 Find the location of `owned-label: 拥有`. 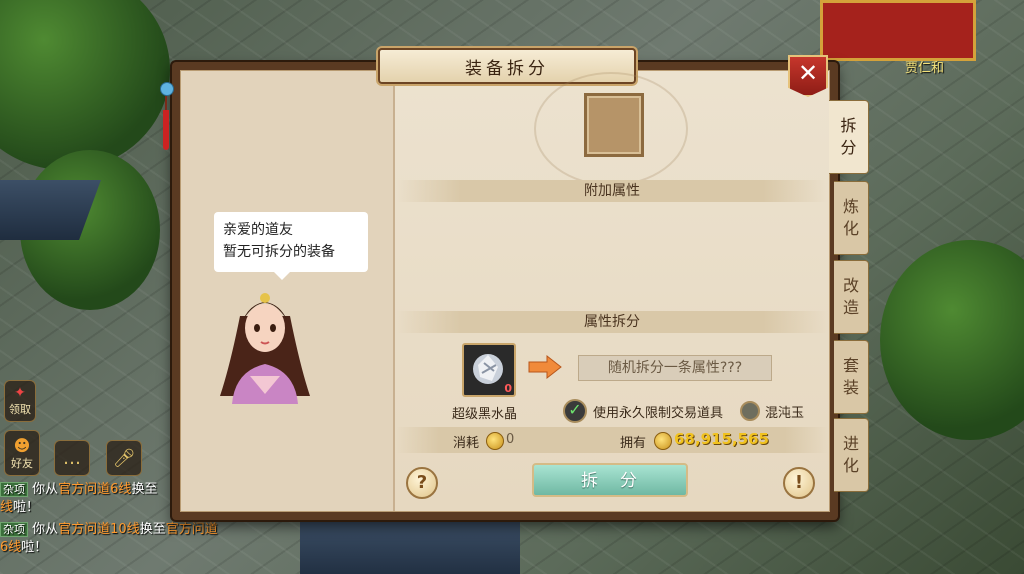

owned-label: 拥有 is located at coordinates (633, 443).